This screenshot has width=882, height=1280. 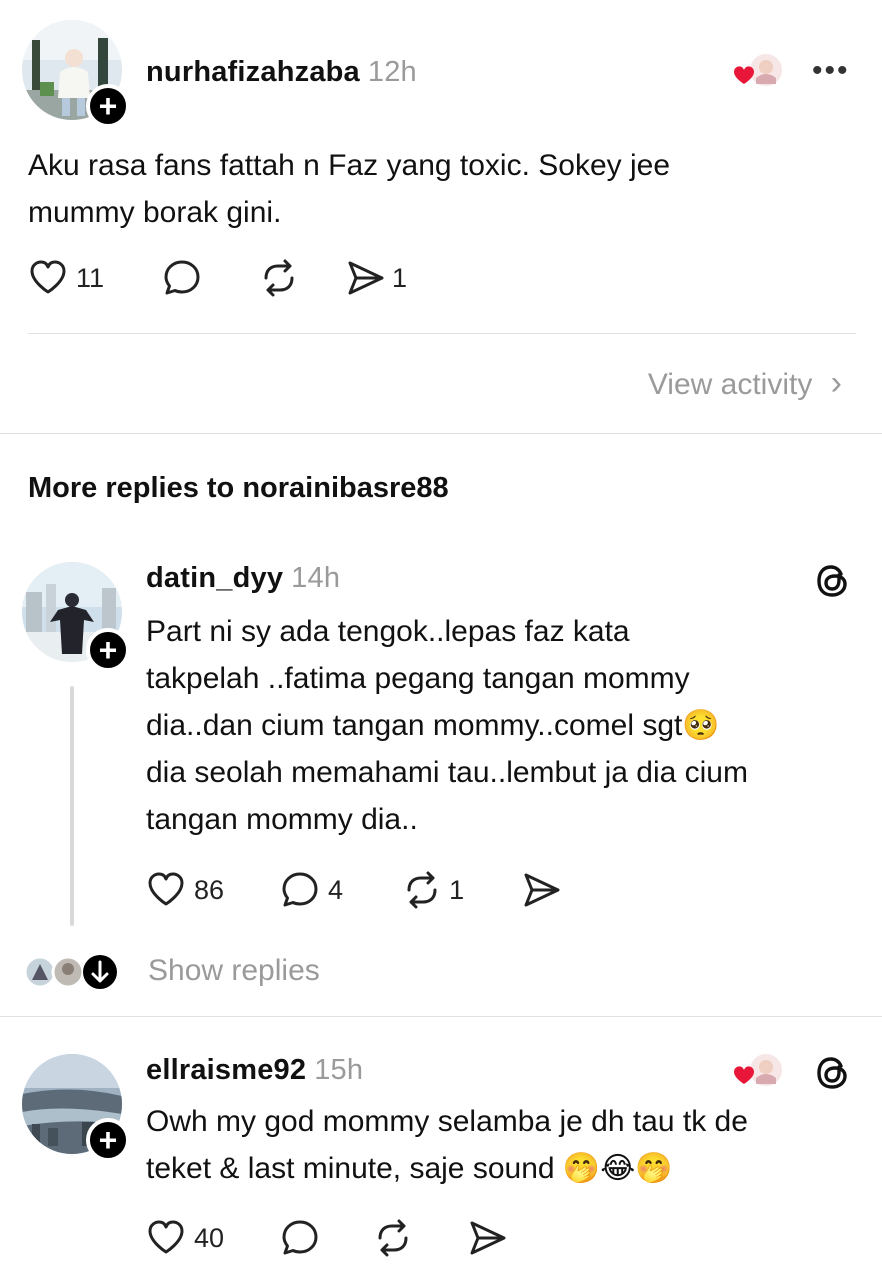 What do you see at coordinates (209, 889) in the screenshot?
I see `like-count: 86` at bounding box center [209, 889].